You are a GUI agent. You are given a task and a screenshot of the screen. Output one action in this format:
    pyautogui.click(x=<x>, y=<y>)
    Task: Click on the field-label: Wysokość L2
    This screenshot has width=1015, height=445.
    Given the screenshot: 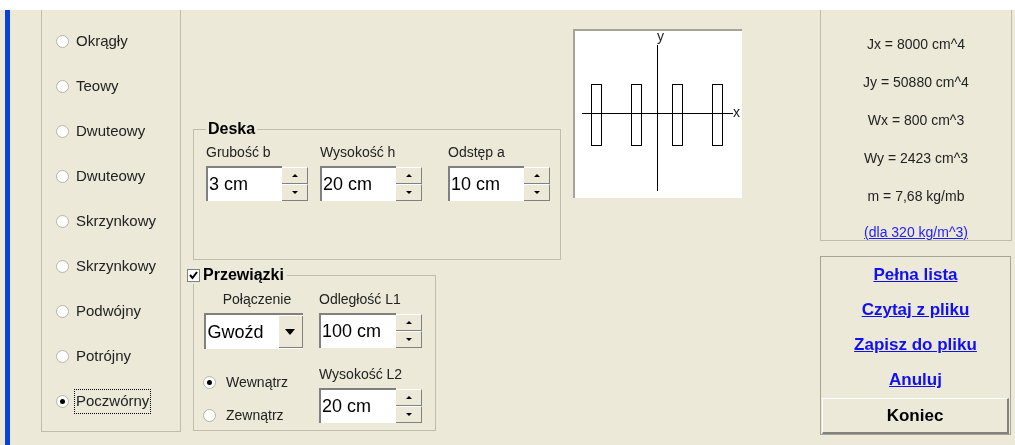 What is the action you would take?
    pyautogui.click(x=361, y=374)
    